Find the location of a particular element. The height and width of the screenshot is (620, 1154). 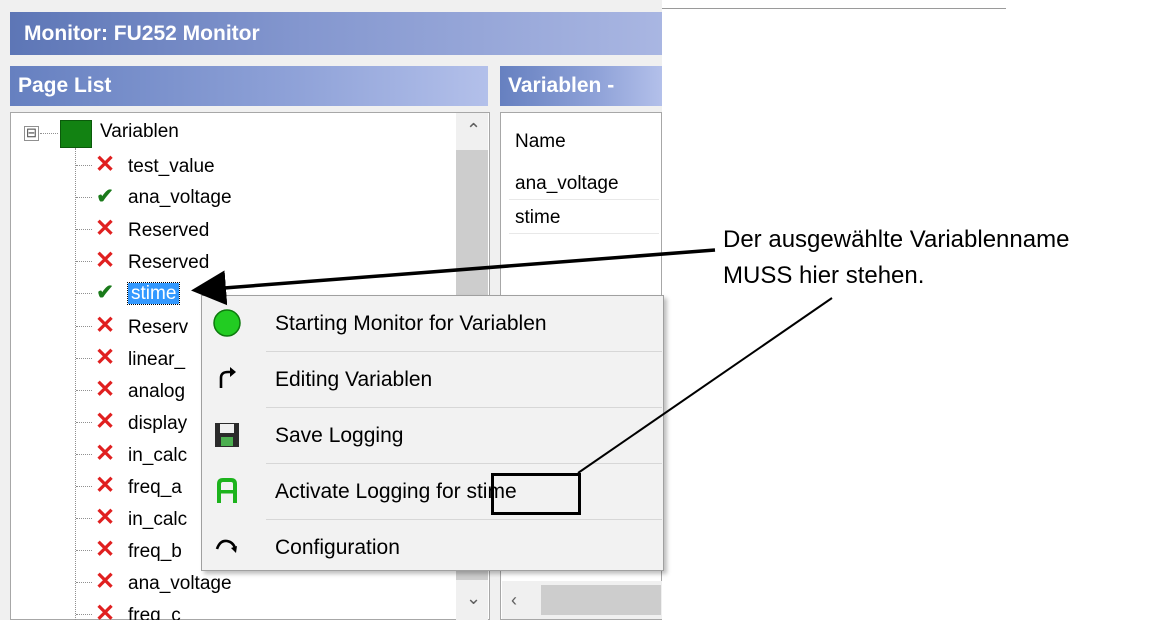

arrow-to-selected-item is located at coordinates (453, 277).